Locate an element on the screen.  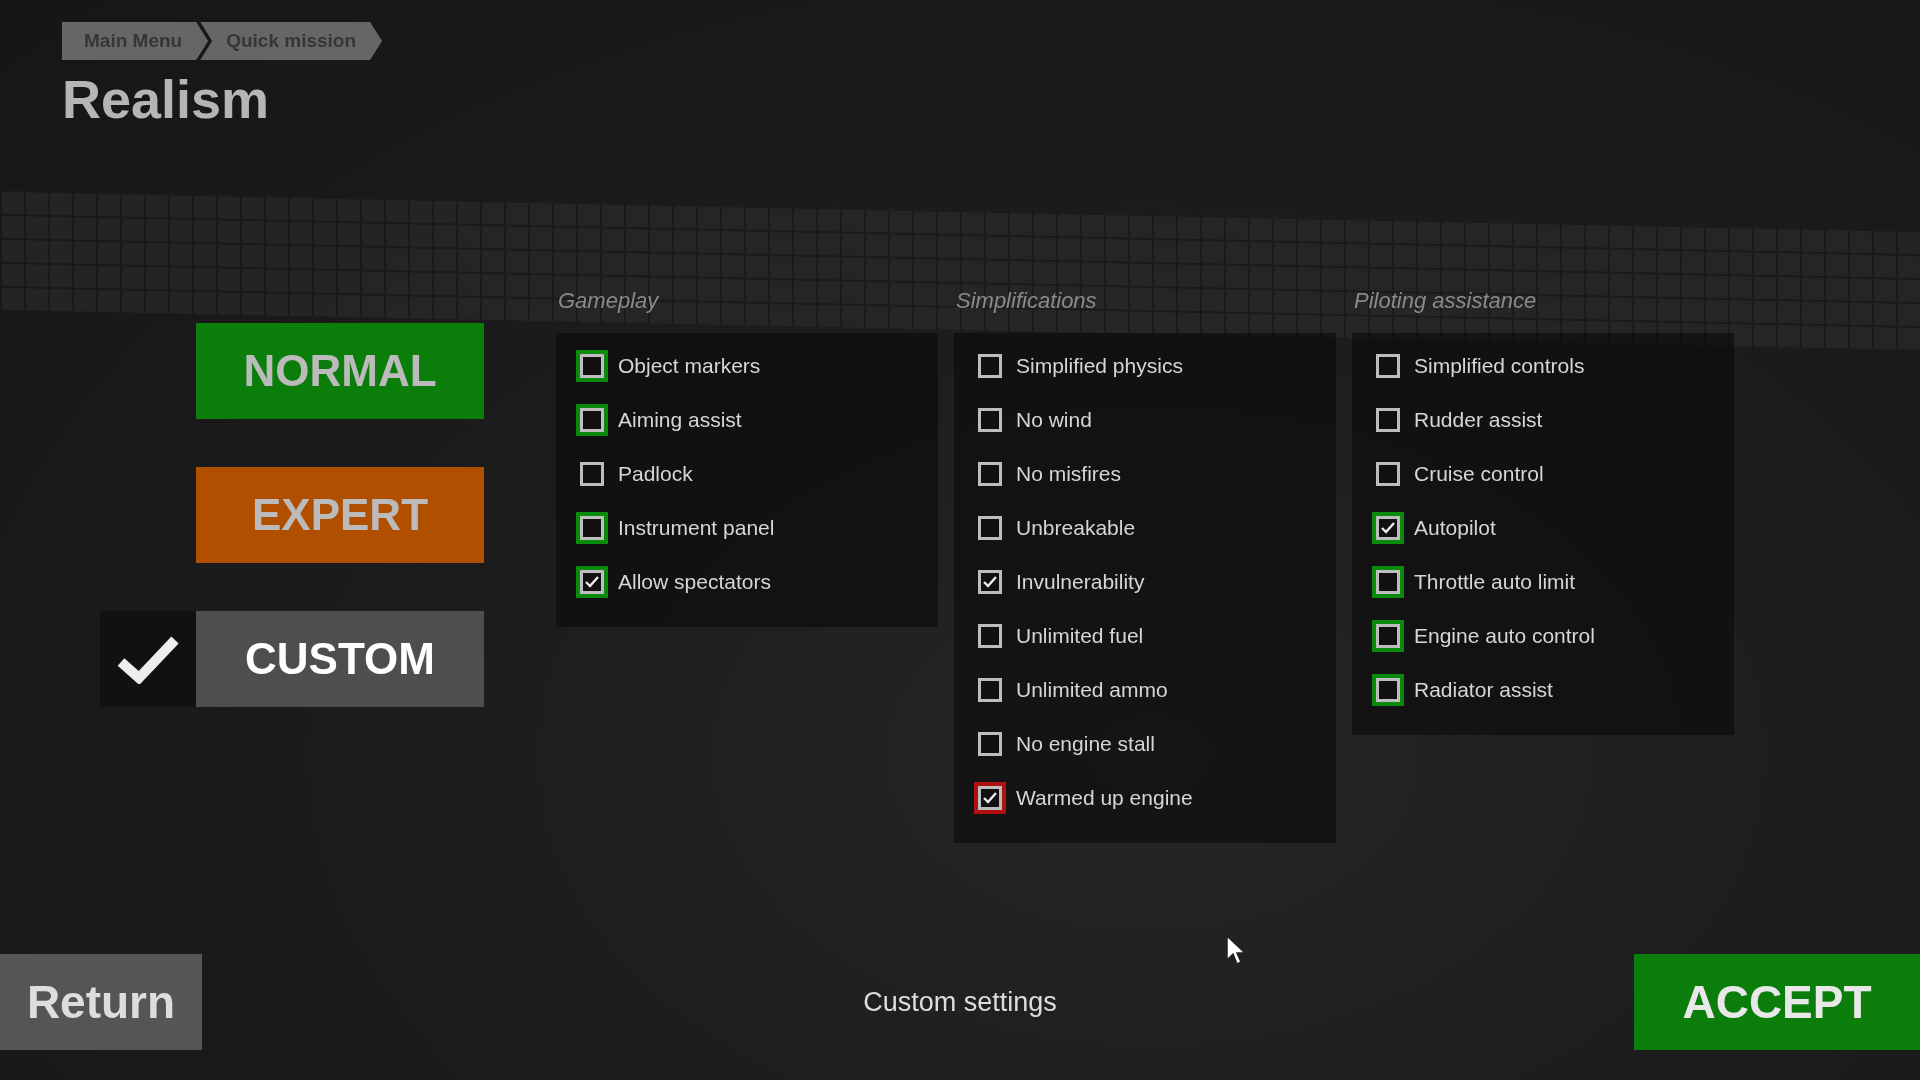
option-label: Object markers is located at coordinates (689, 366).